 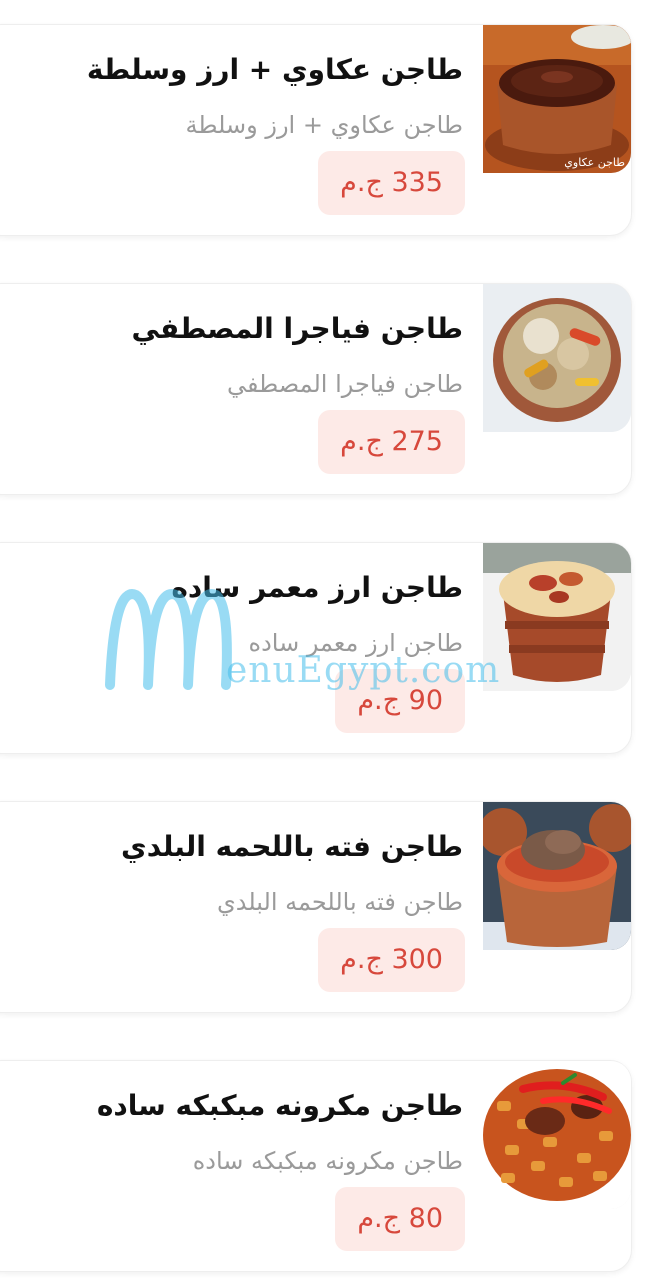 I want to click on dish-description: طاجن مكرونه مبكبكه ساده, so click(x=327, y=1161).